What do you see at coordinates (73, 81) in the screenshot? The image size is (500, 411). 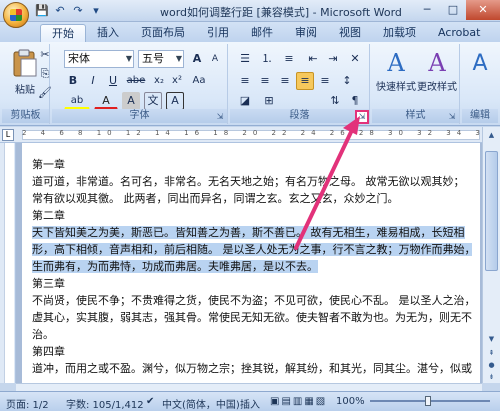 I see `bold-button: B` at bounding box center [73, 81].